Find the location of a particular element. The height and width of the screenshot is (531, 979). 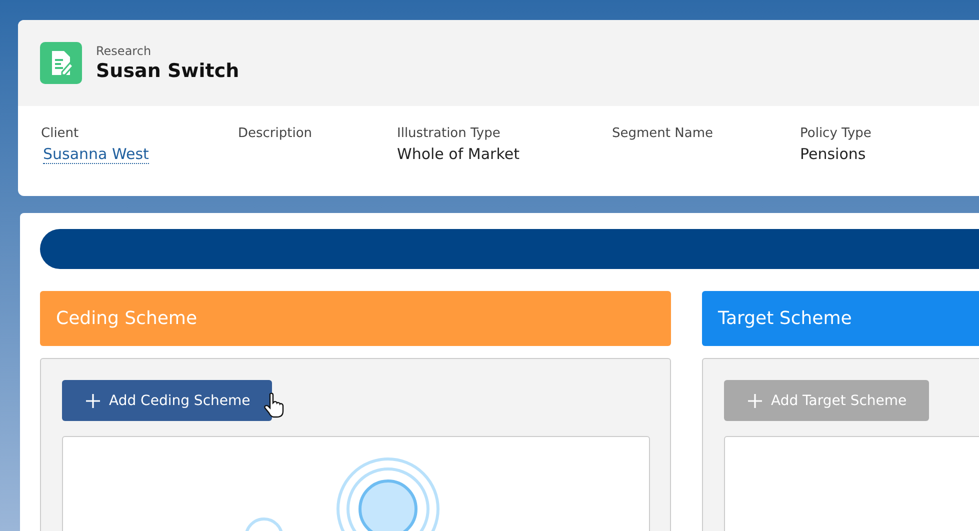

object-type-label: Research is located at coordinates (124, 51).